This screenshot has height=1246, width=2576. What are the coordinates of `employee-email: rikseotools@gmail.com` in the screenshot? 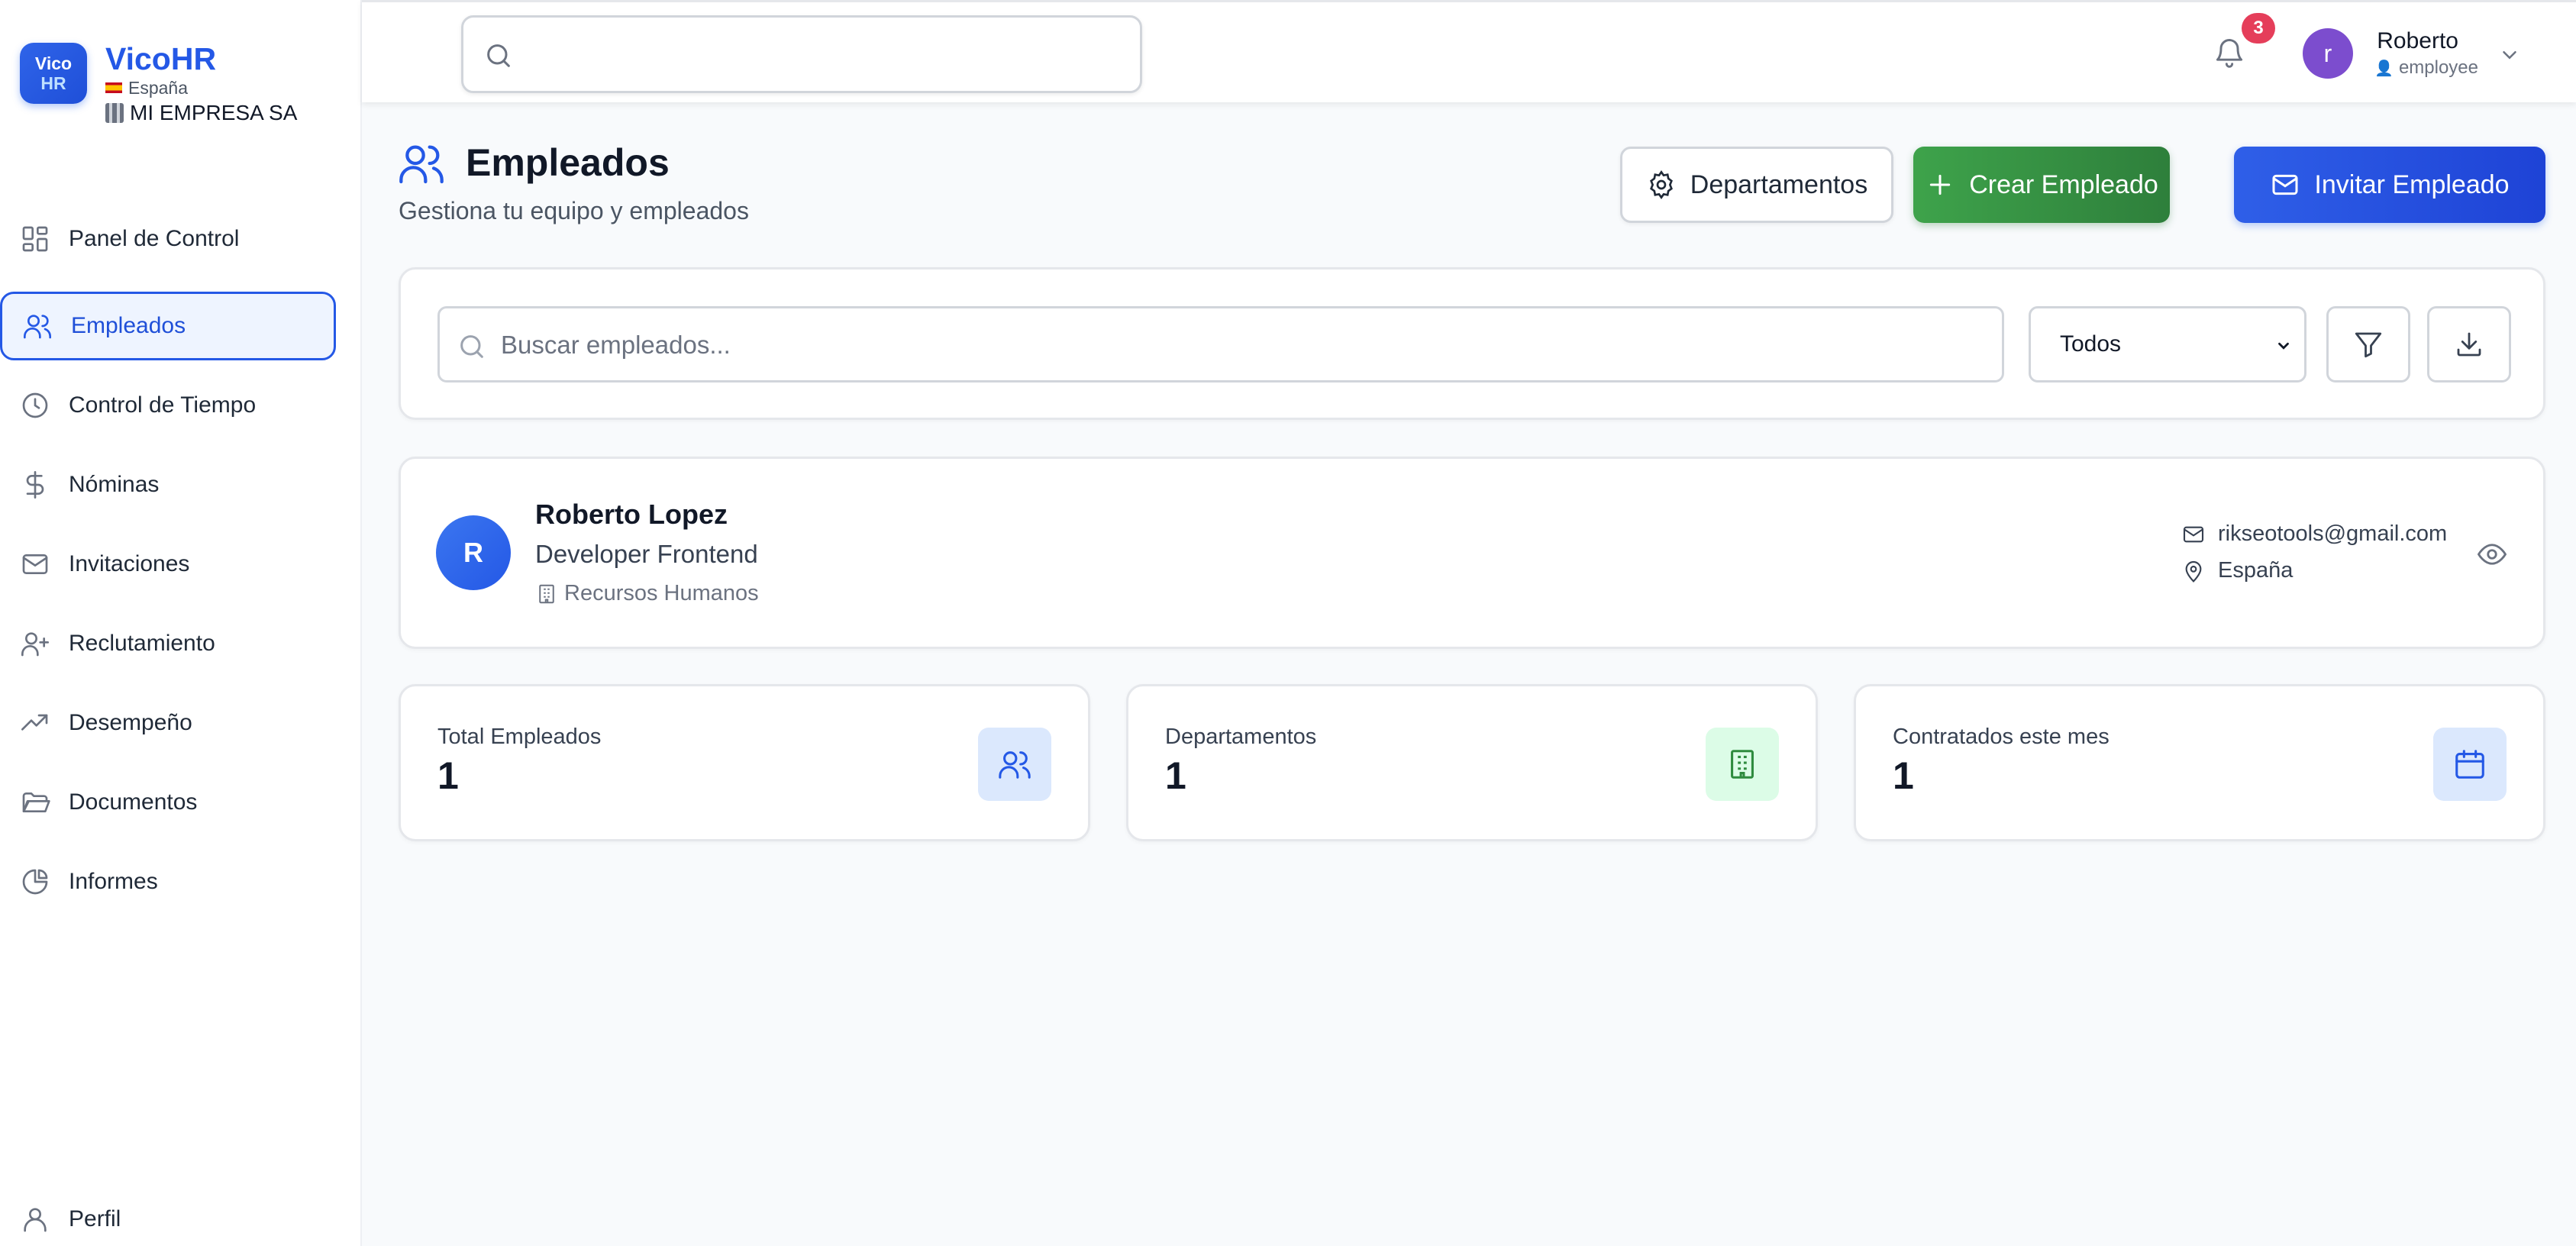 It's located at (2314, 534).